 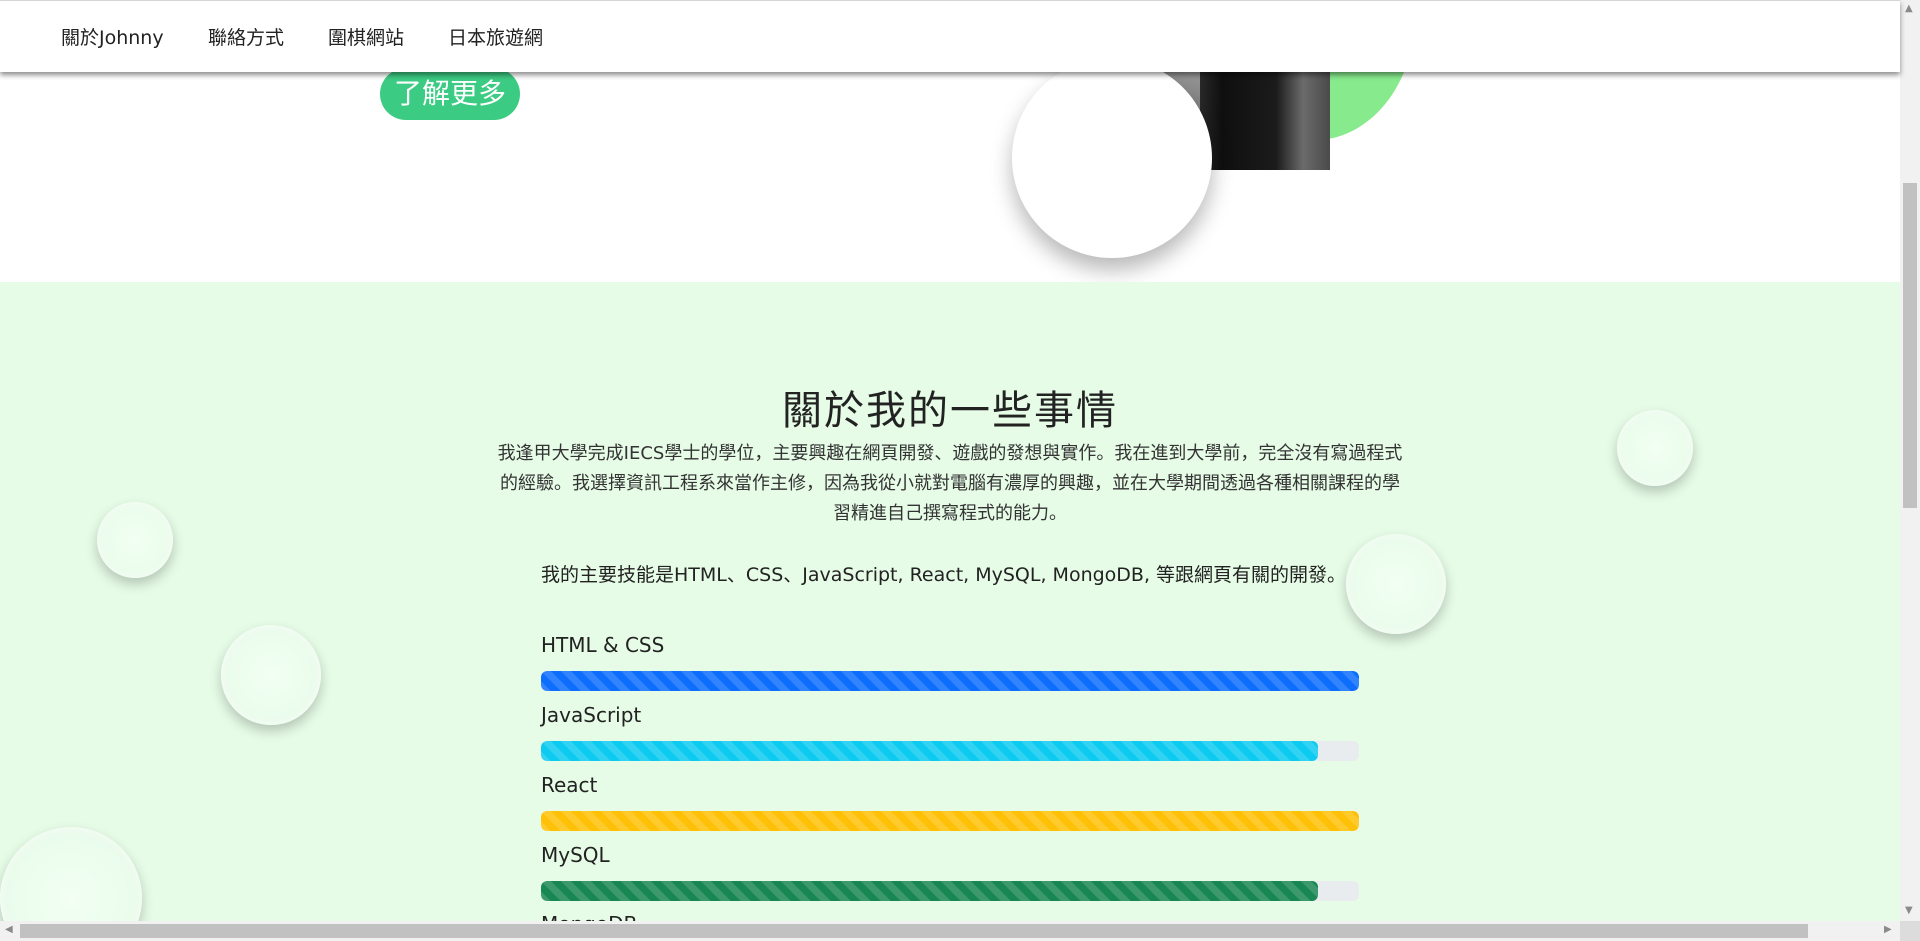 What do you see at coordinates (9, 929) in the screenshot?
I see `scroll-left-icon: ◀` at bounding box center [9, 929].